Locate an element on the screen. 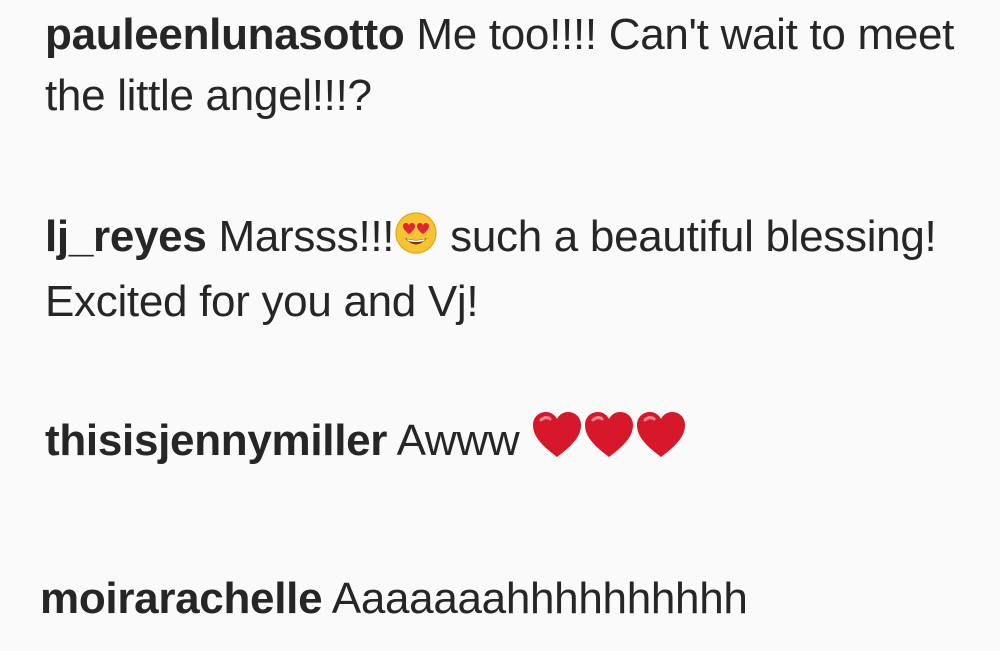  comment-item: moirarachelle Aaaaaaahhhhhhhhhh is located at coordinates (505, 598).